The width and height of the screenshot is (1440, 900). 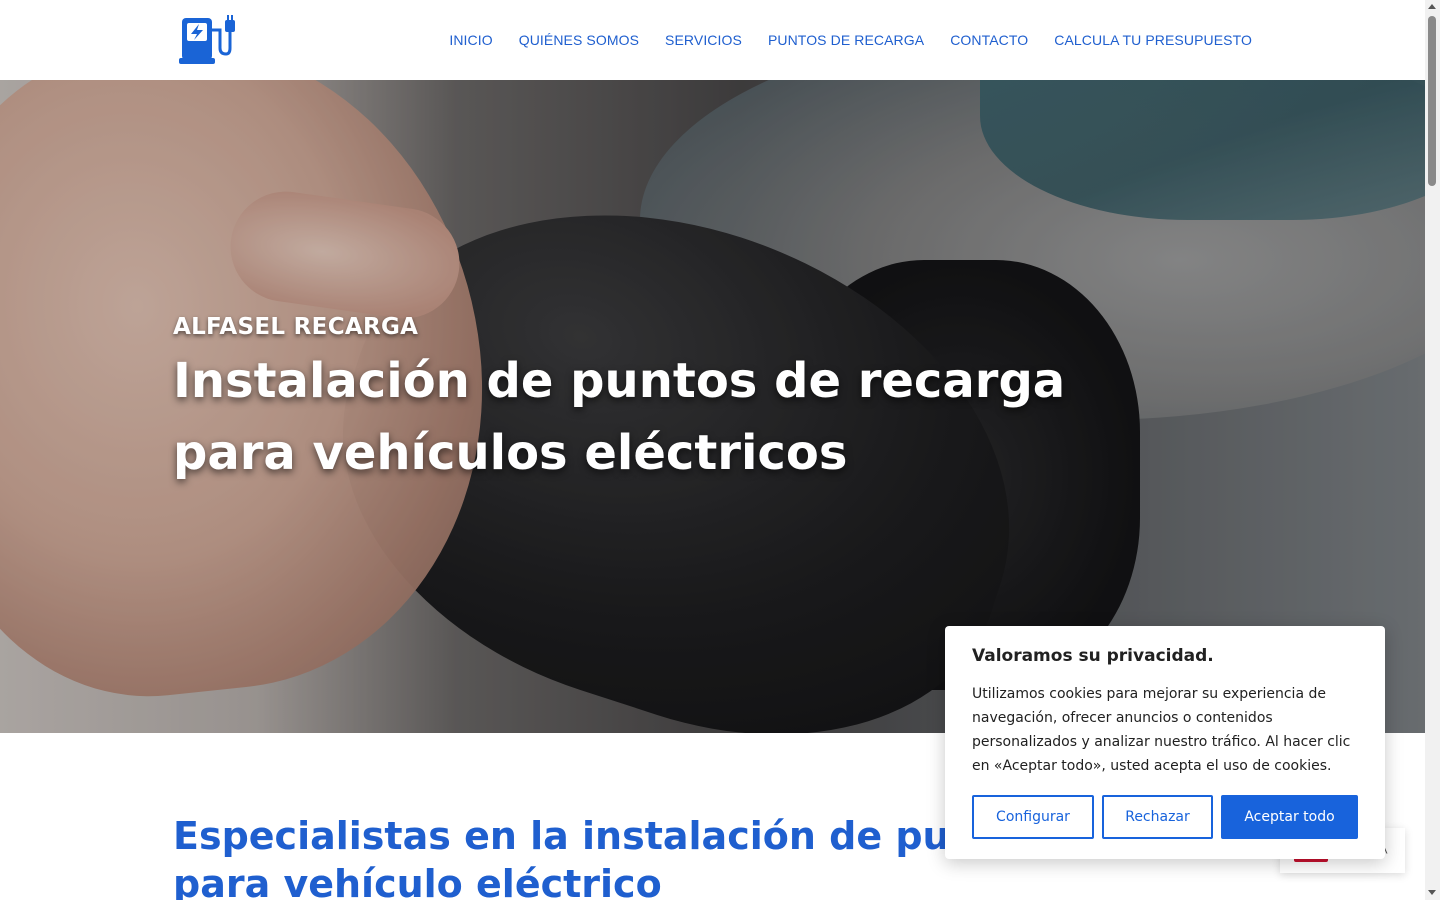 What do you see at coordinates (1432, 450) in the screenshot?
I see `page-scrollbar` at bounding box center [1432, 450].